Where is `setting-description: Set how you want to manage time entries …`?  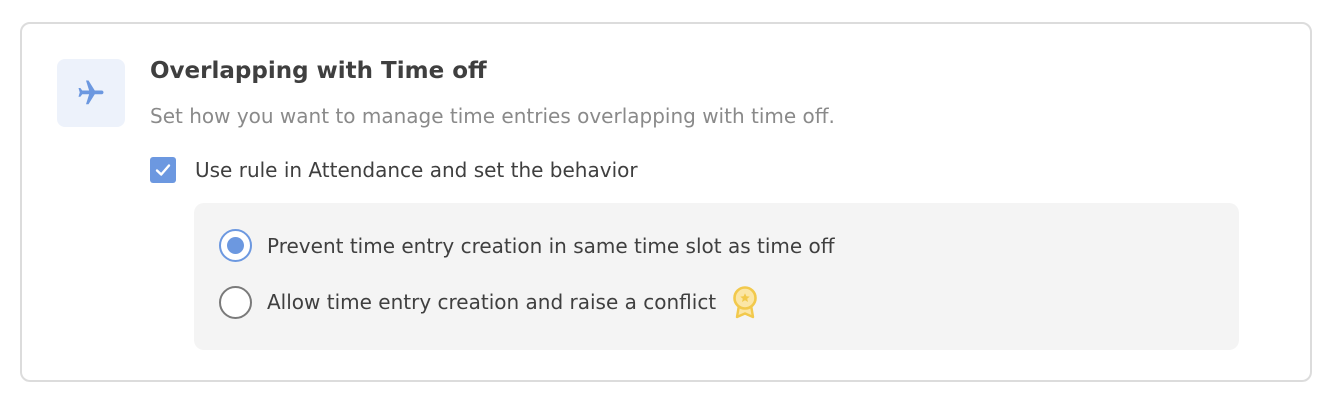 setting-description: Set how you want to manage time entries … is located at coordinates (492, 116).